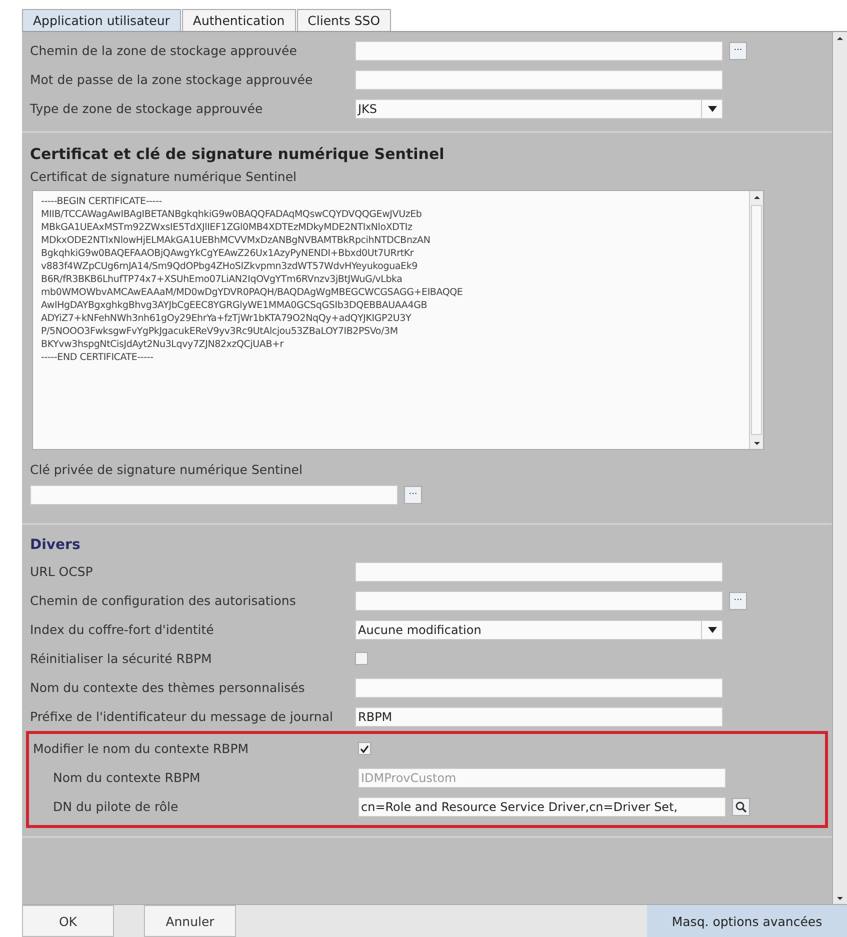 The width and height of the screenshot is (847, 937). Describe the element at coordinates (182, 716) in the screenshot. I see `field-label: Préfixe de l'identificateur du message de journal` at that location.